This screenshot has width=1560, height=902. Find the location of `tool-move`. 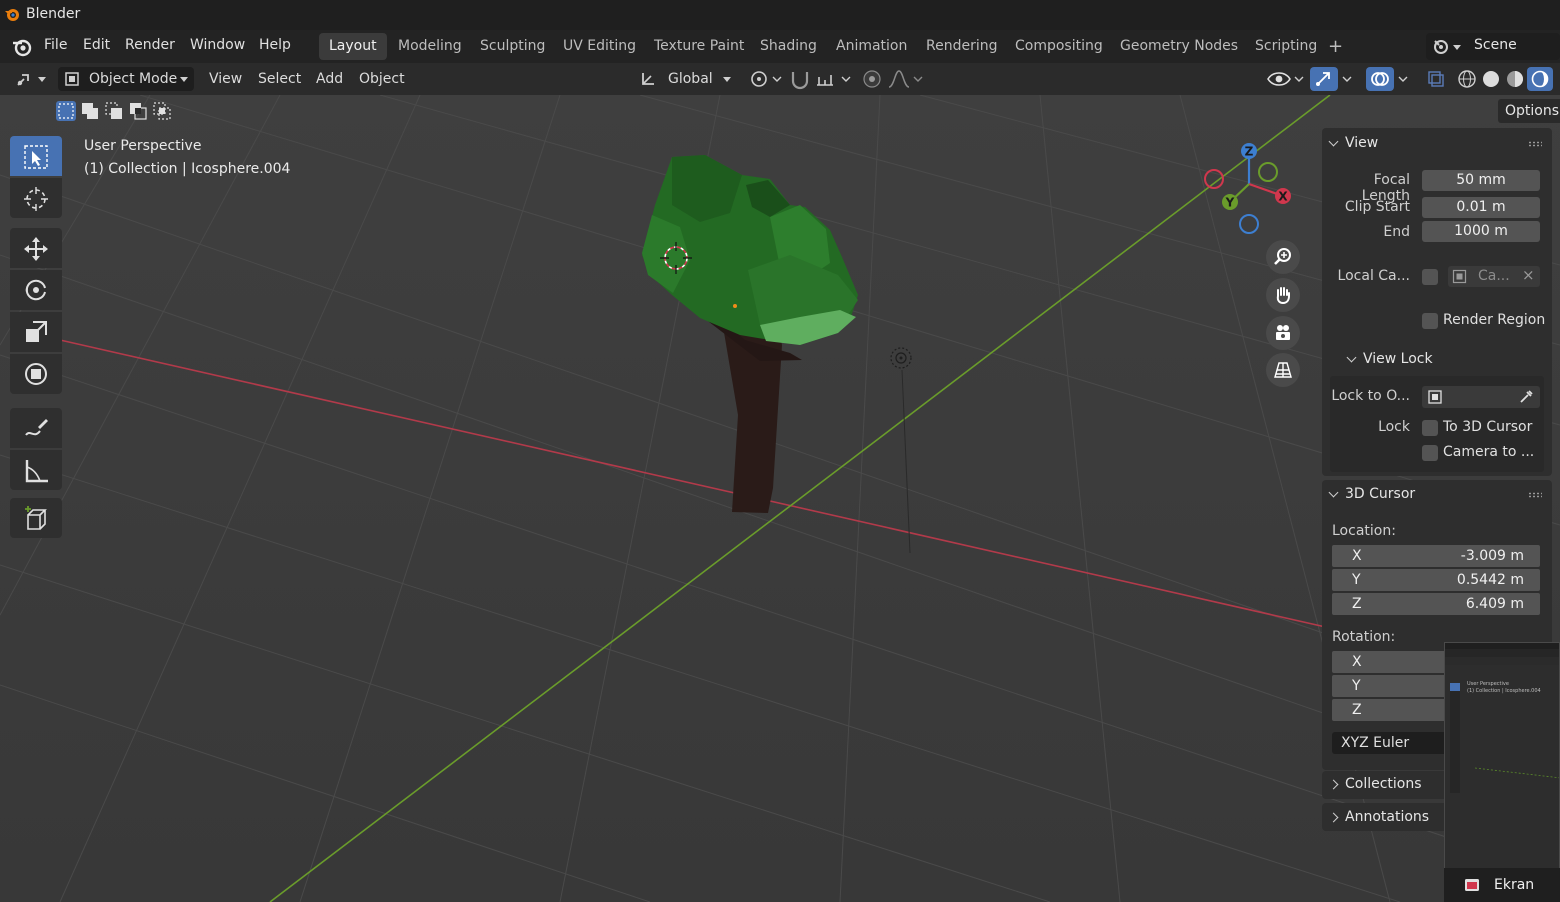

tool-move is located at coordinates (36, 248).